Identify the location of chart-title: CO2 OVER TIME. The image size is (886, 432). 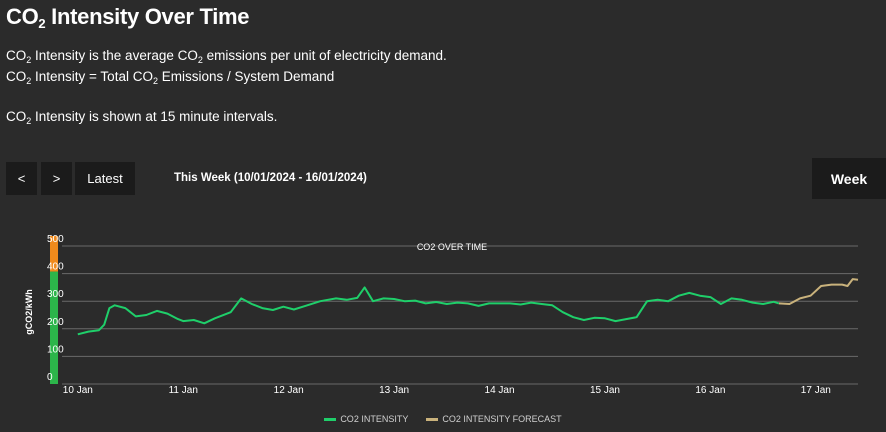
(452, 247).